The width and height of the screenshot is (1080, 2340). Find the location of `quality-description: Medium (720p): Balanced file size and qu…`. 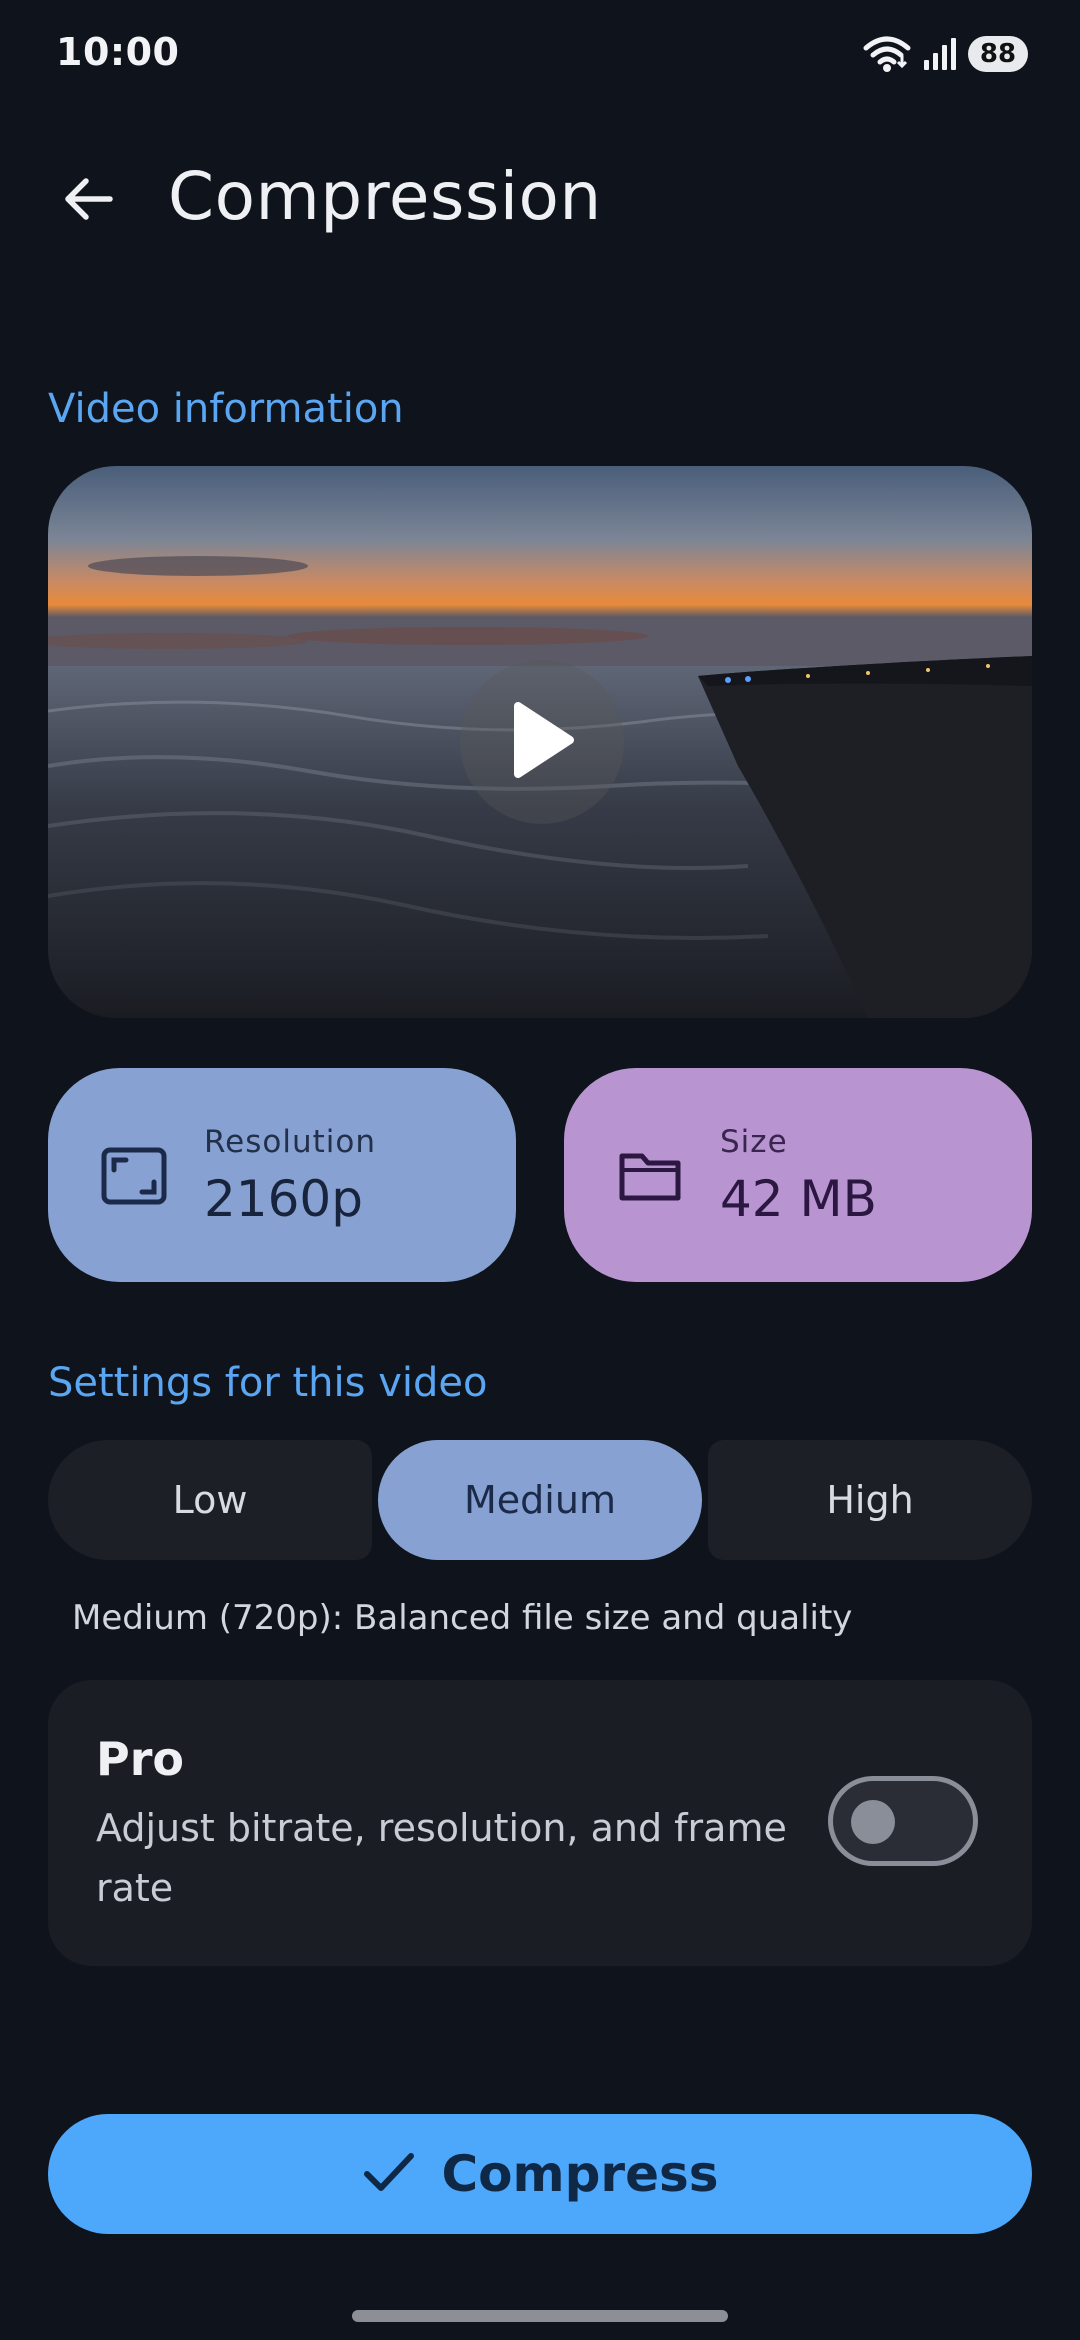

quality-description: Medium (720p): Balanced file size and qu… is located at coordinates (462, 1618).